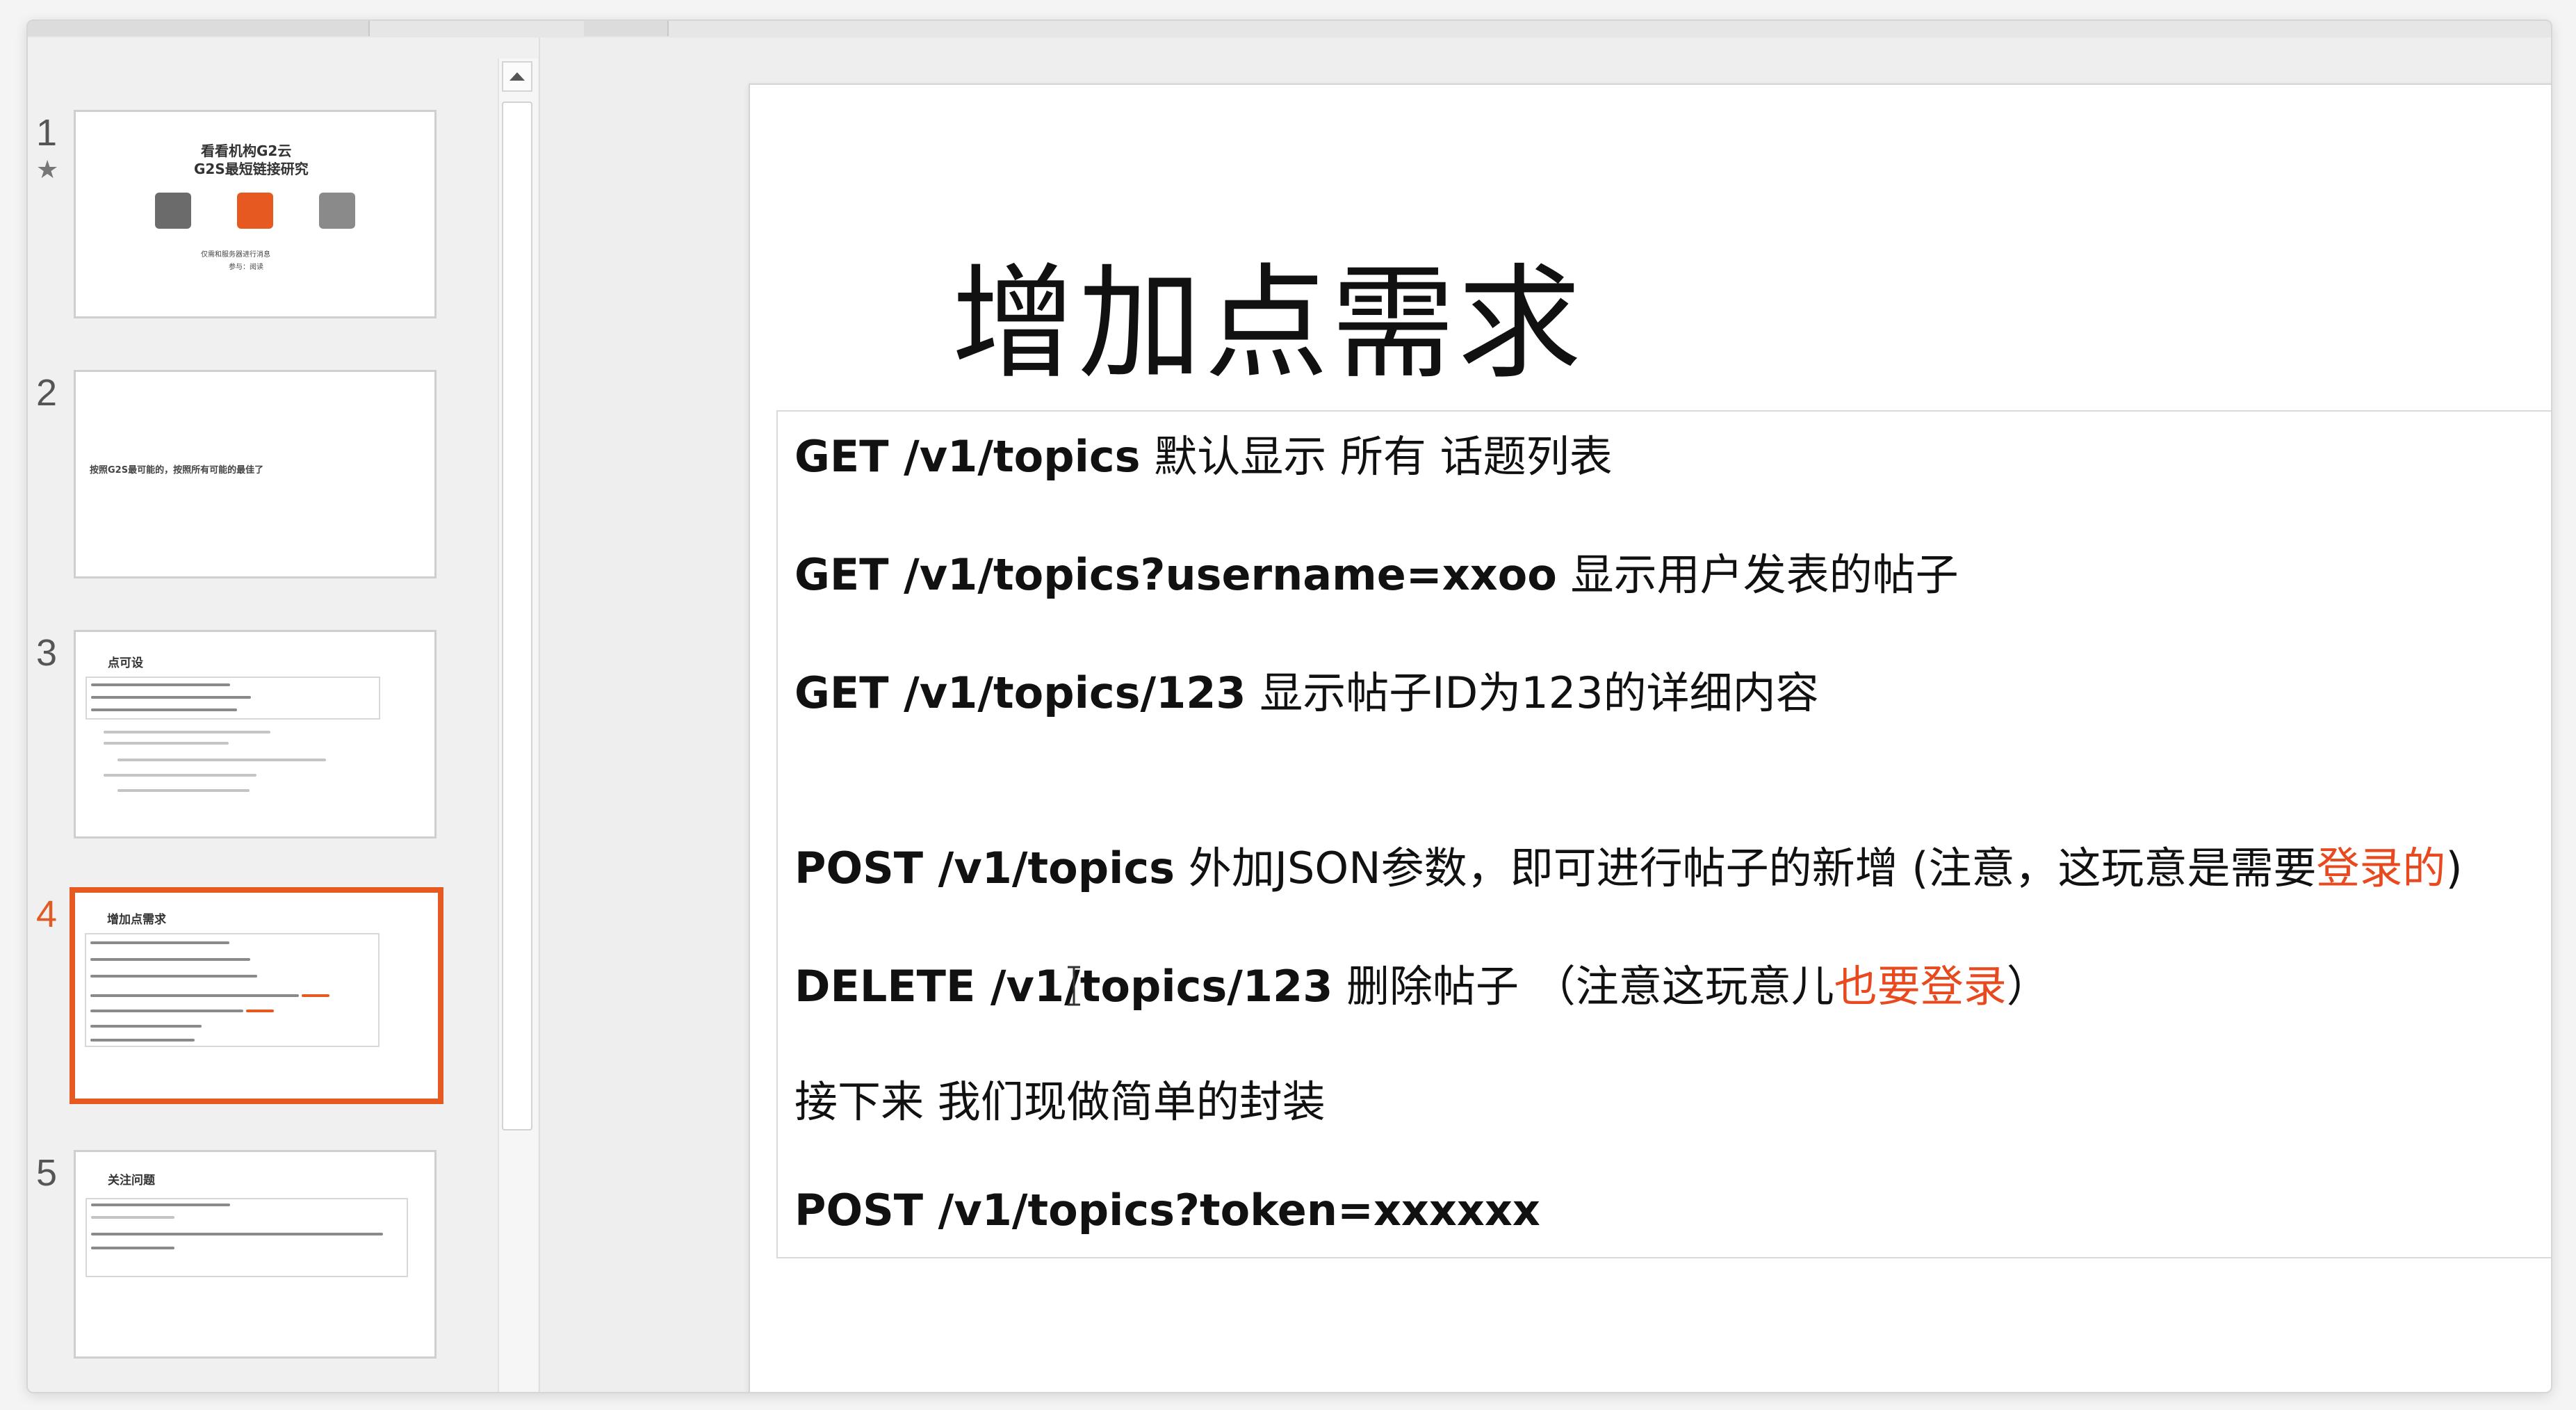  I want to click on content-line: 接下来 我们现做简单的封装, so click(1060, 1098).